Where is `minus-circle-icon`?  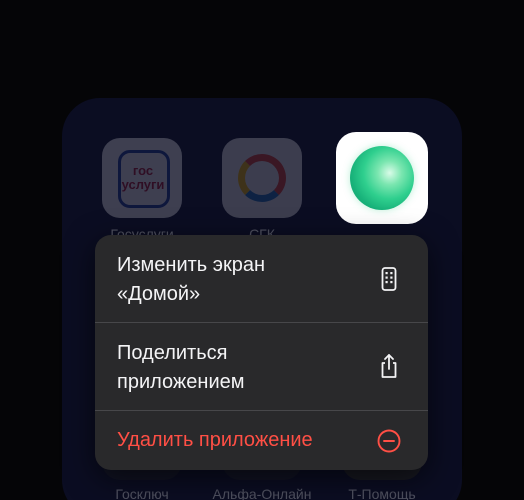
minus-circle-icon is located at coordinates (389, 441).